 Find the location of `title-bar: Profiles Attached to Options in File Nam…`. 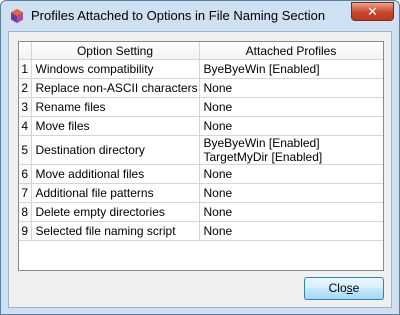

title-bar: Profiles Attached to Options in File Nam… is located at coordinates (200, 16).